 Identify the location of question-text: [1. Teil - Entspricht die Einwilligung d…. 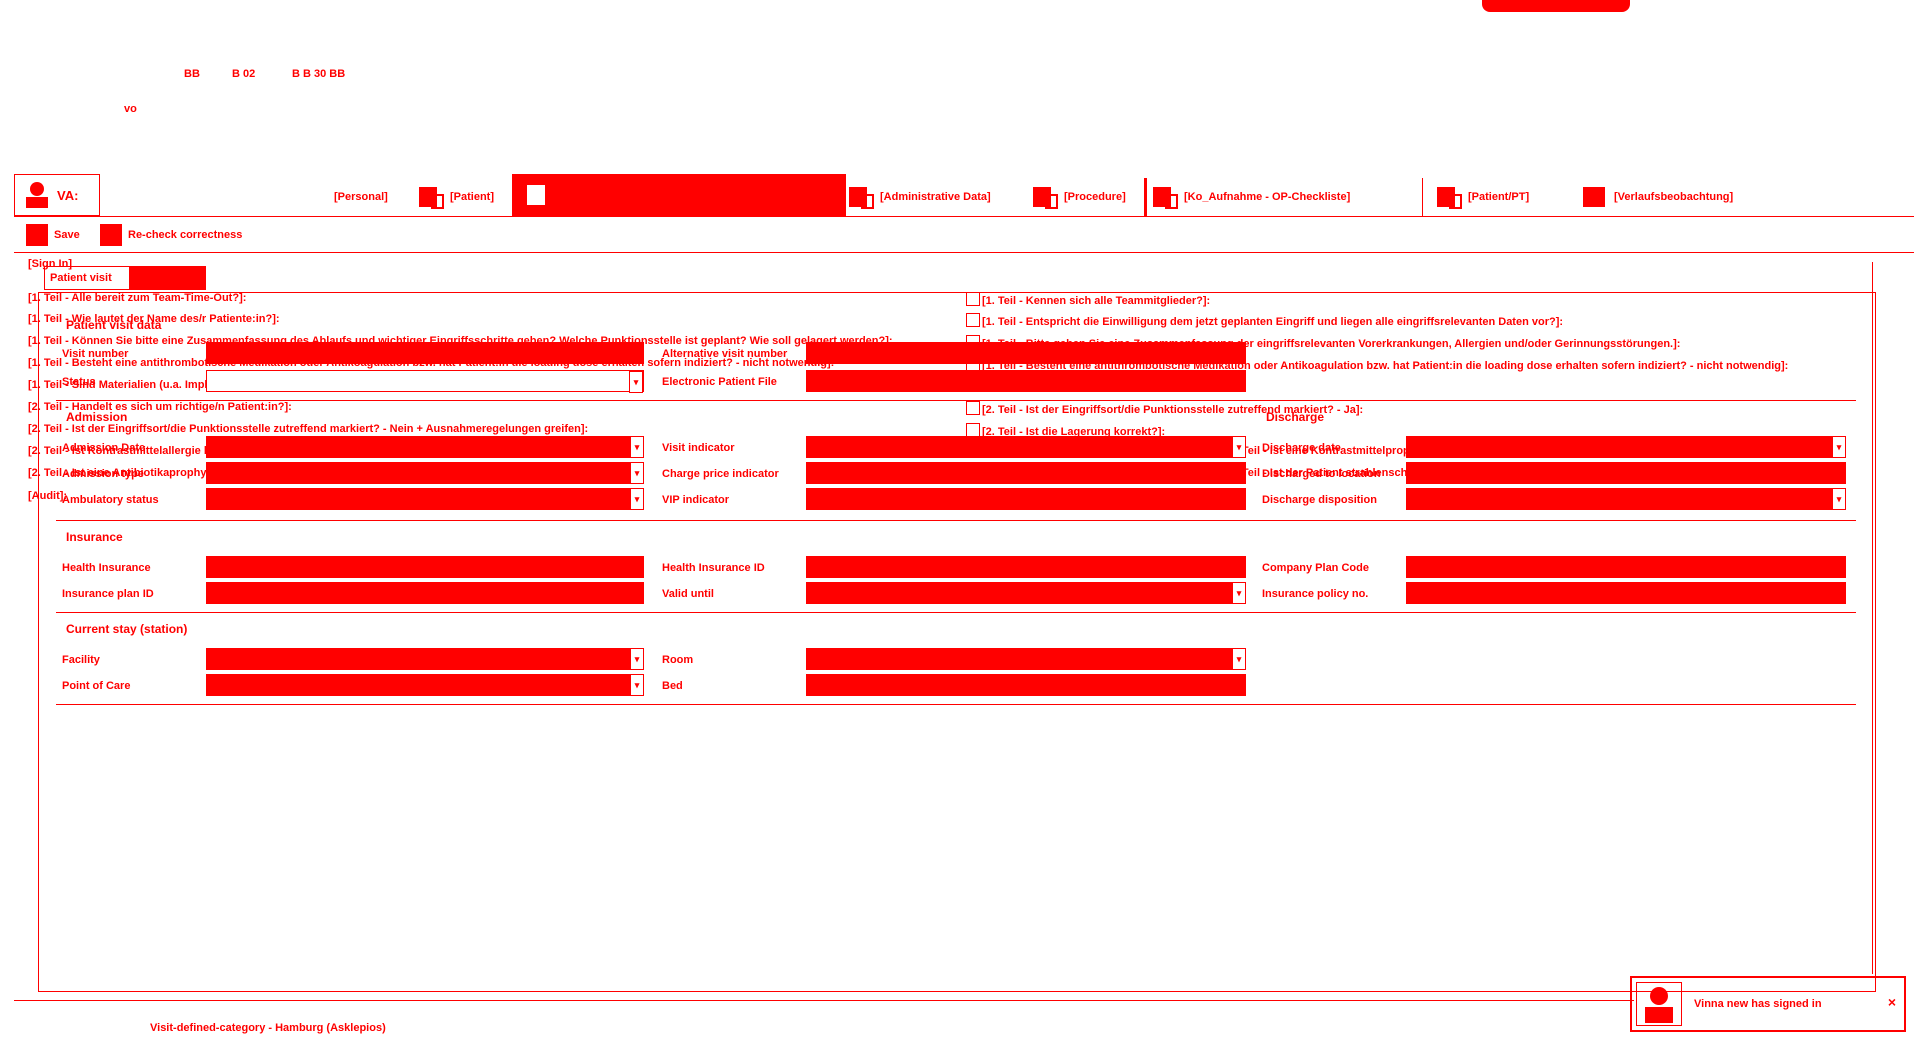
(1273, 322).